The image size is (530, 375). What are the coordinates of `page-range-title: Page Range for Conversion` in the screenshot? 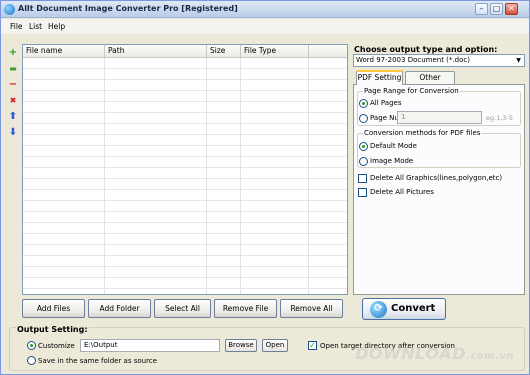 It's located at (411, 91).